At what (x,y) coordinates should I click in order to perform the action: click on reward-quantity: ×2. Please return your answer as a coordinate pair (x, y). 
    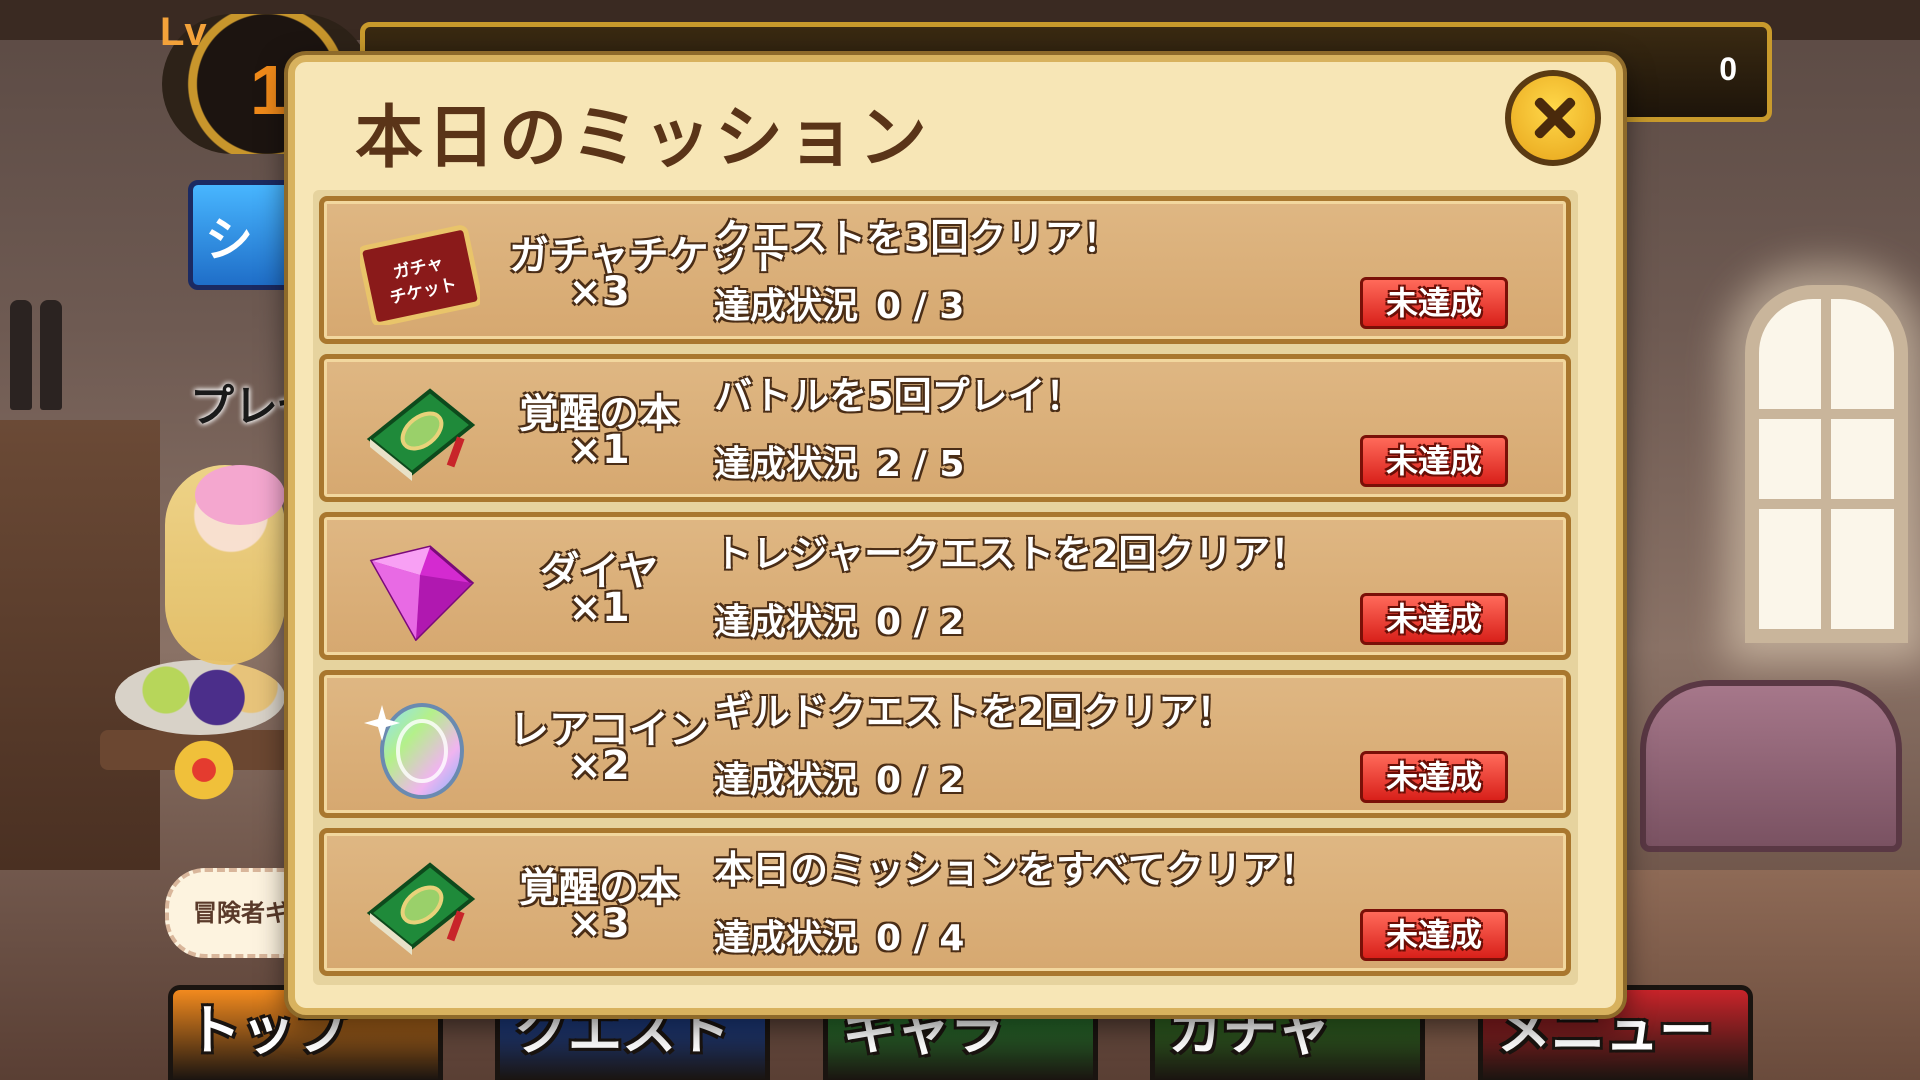
    Looking at the image, I should click on (599, 766).